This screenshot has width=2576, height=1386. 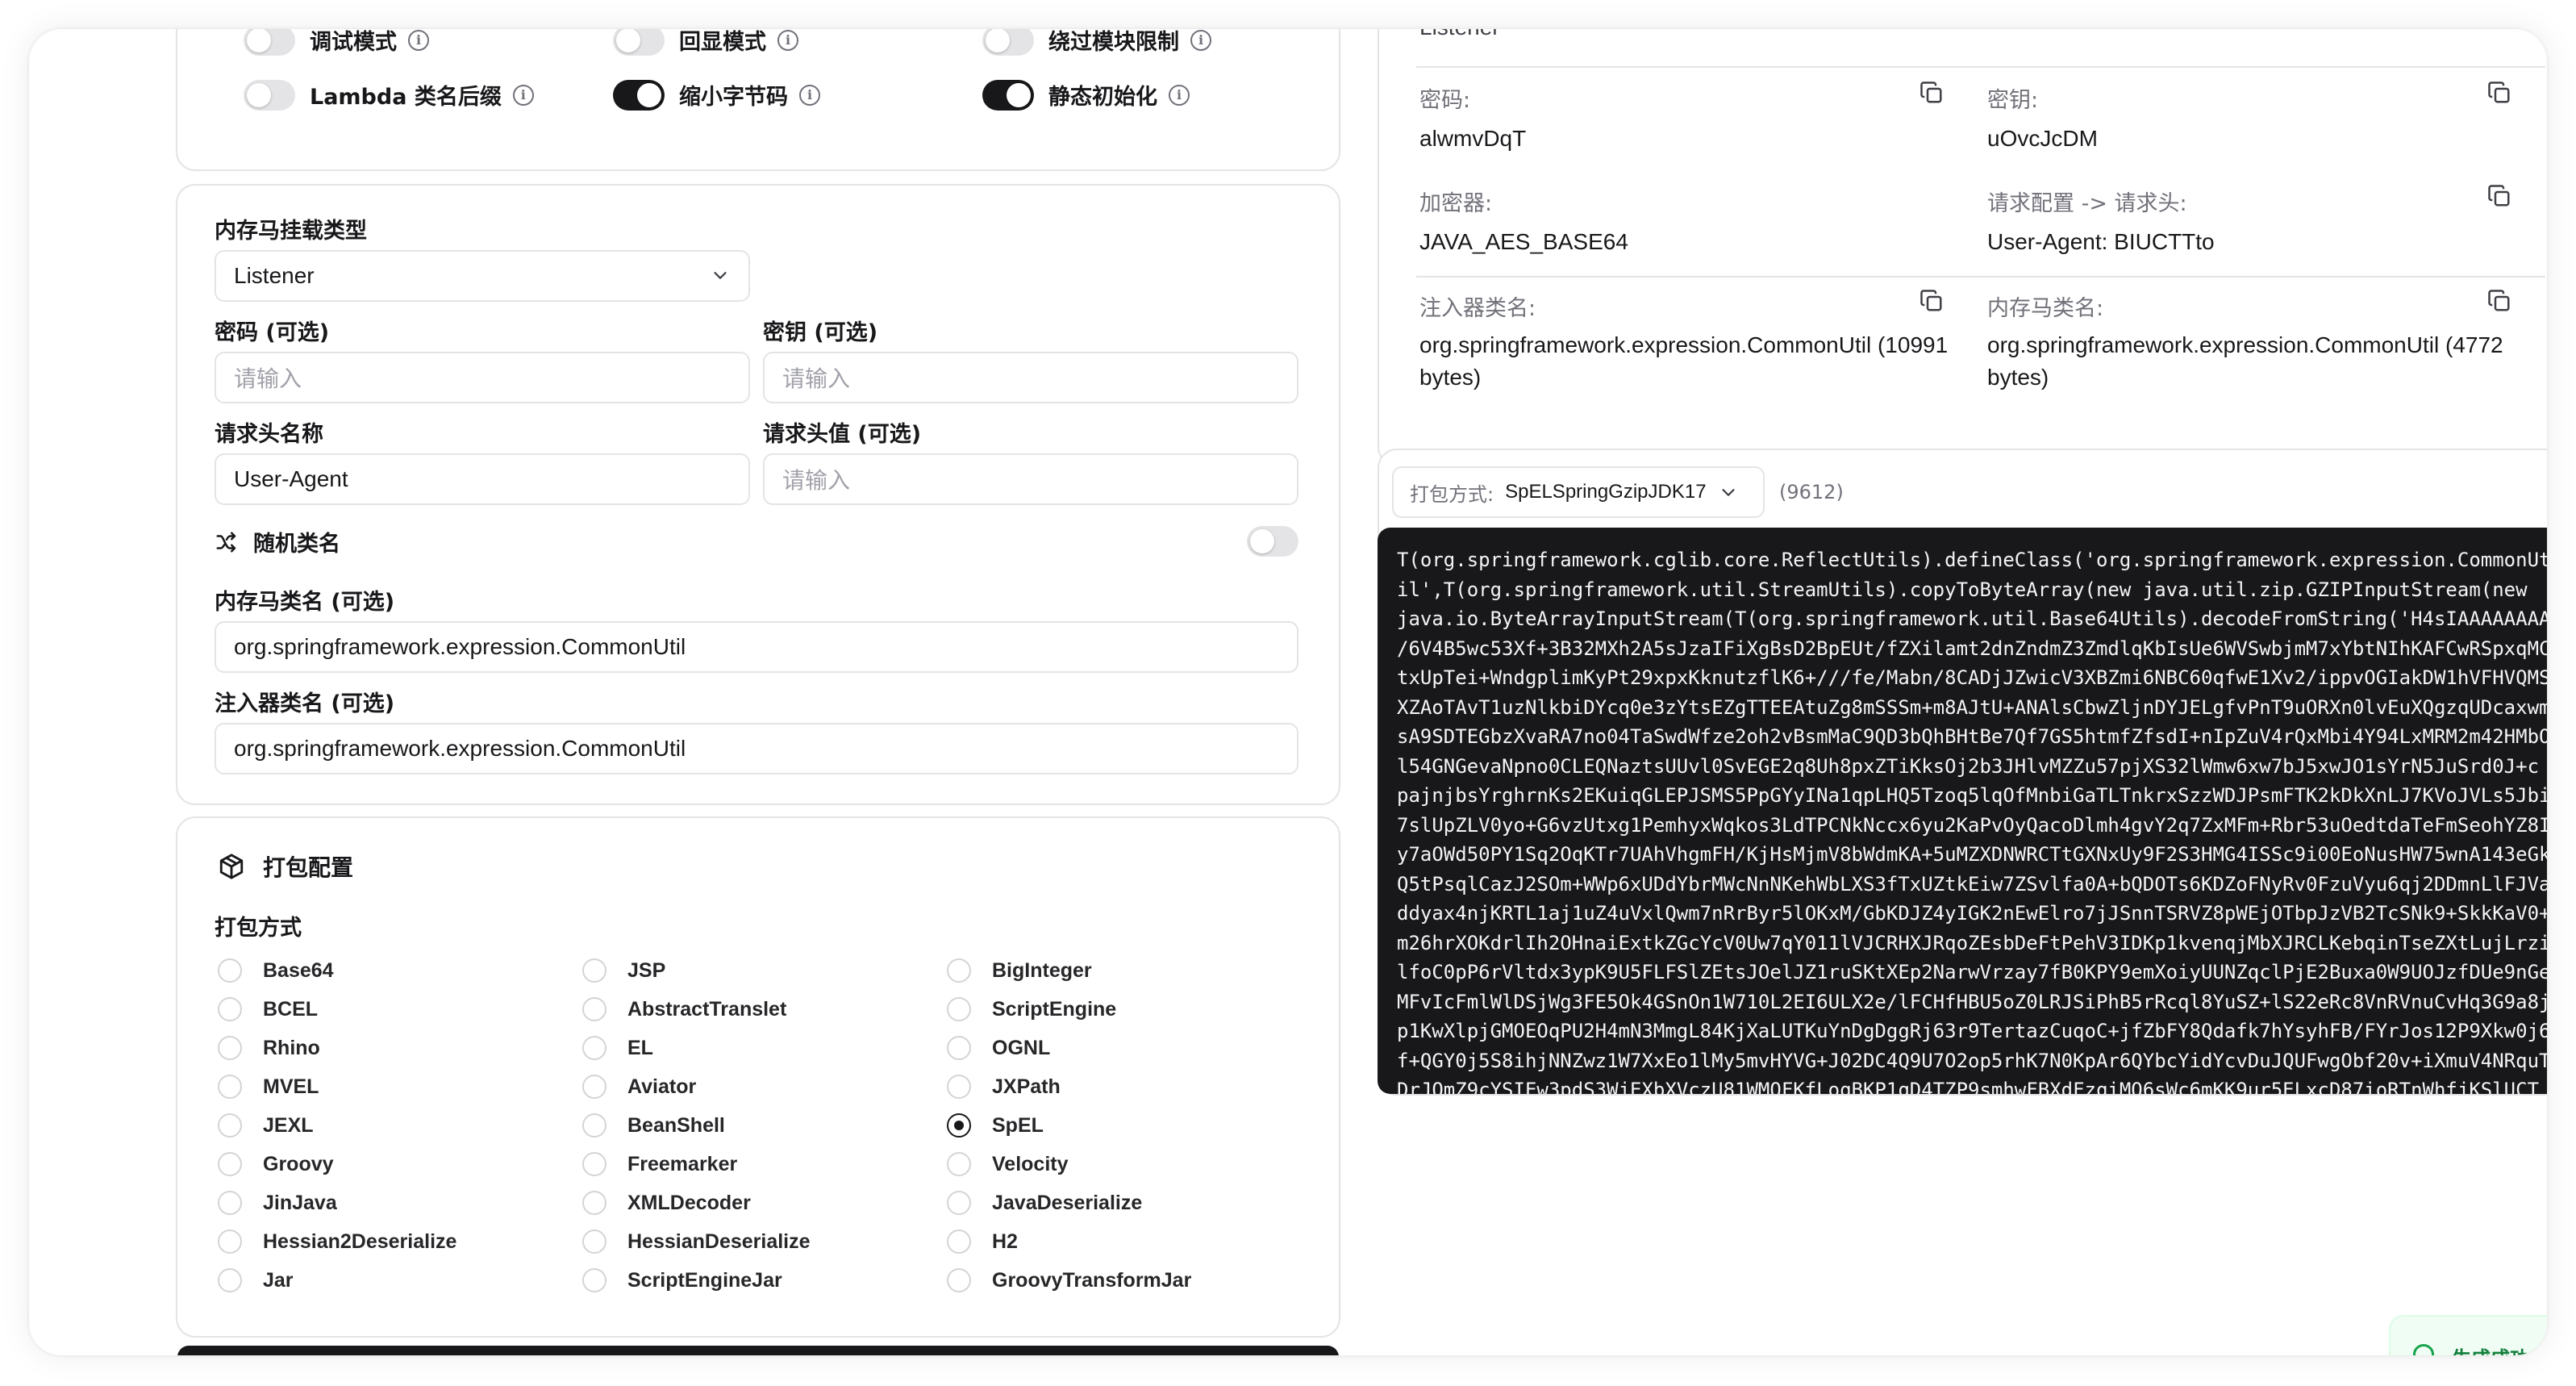 I want to click on toggle-lambda-suffix: Lambda 类名后缀 i, so click(x=389, y=95).